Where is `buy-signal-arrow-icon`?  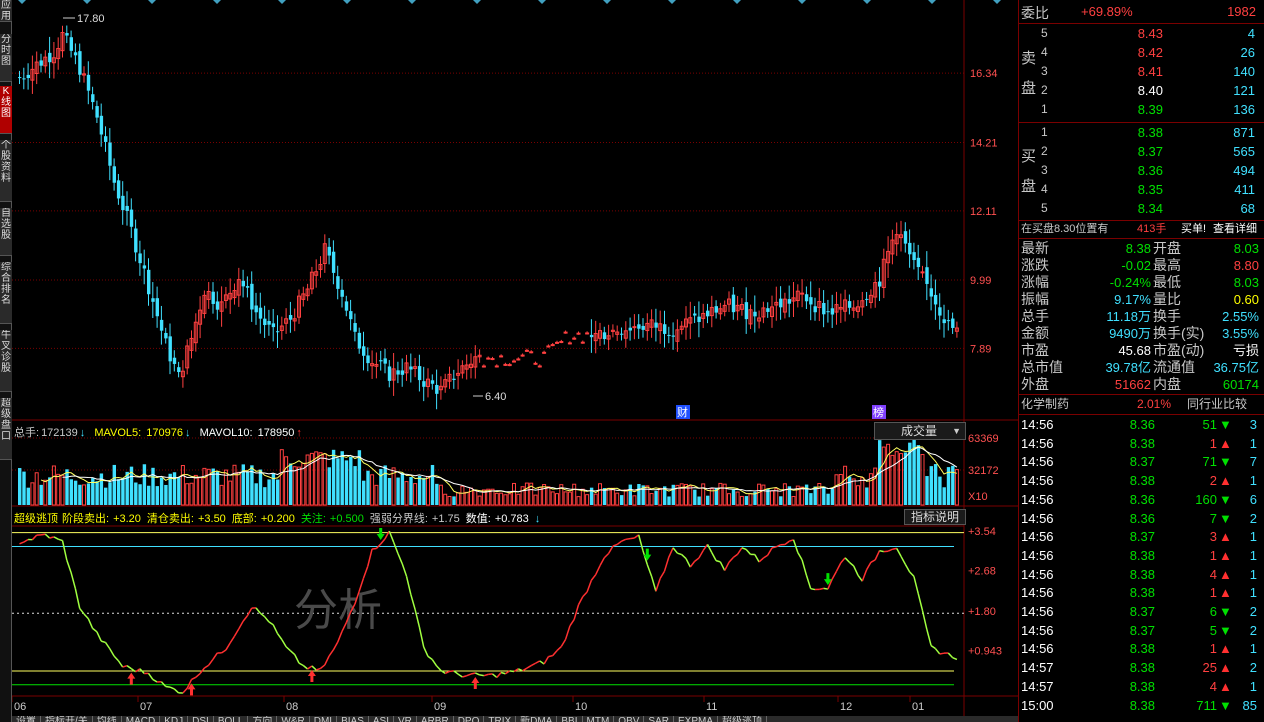
buy-signal-arrow-icon is located at coordinates (475, 682).